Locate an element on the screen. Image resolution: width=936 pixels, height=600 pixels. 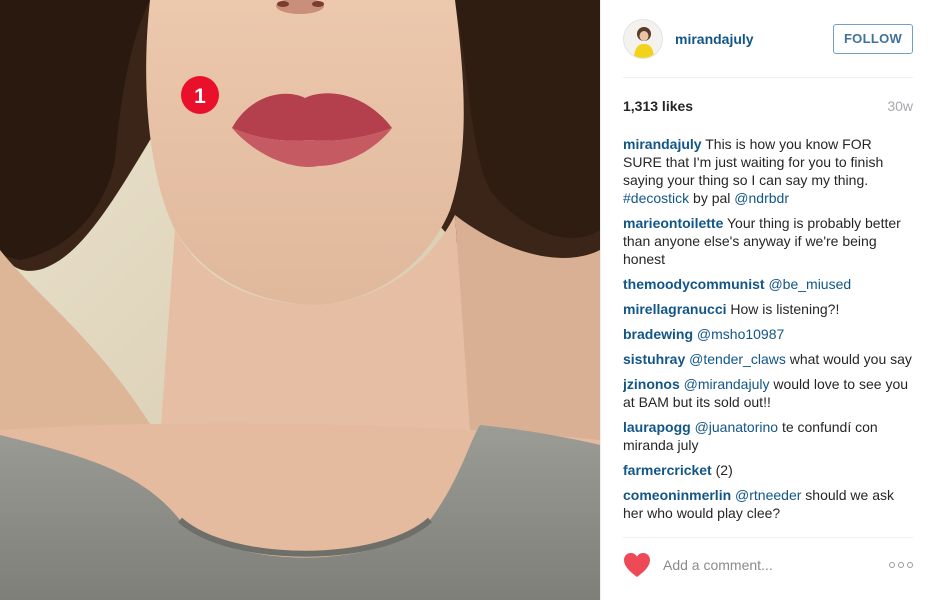
username-link: mirandajuly is located at coordinates (714, 39).